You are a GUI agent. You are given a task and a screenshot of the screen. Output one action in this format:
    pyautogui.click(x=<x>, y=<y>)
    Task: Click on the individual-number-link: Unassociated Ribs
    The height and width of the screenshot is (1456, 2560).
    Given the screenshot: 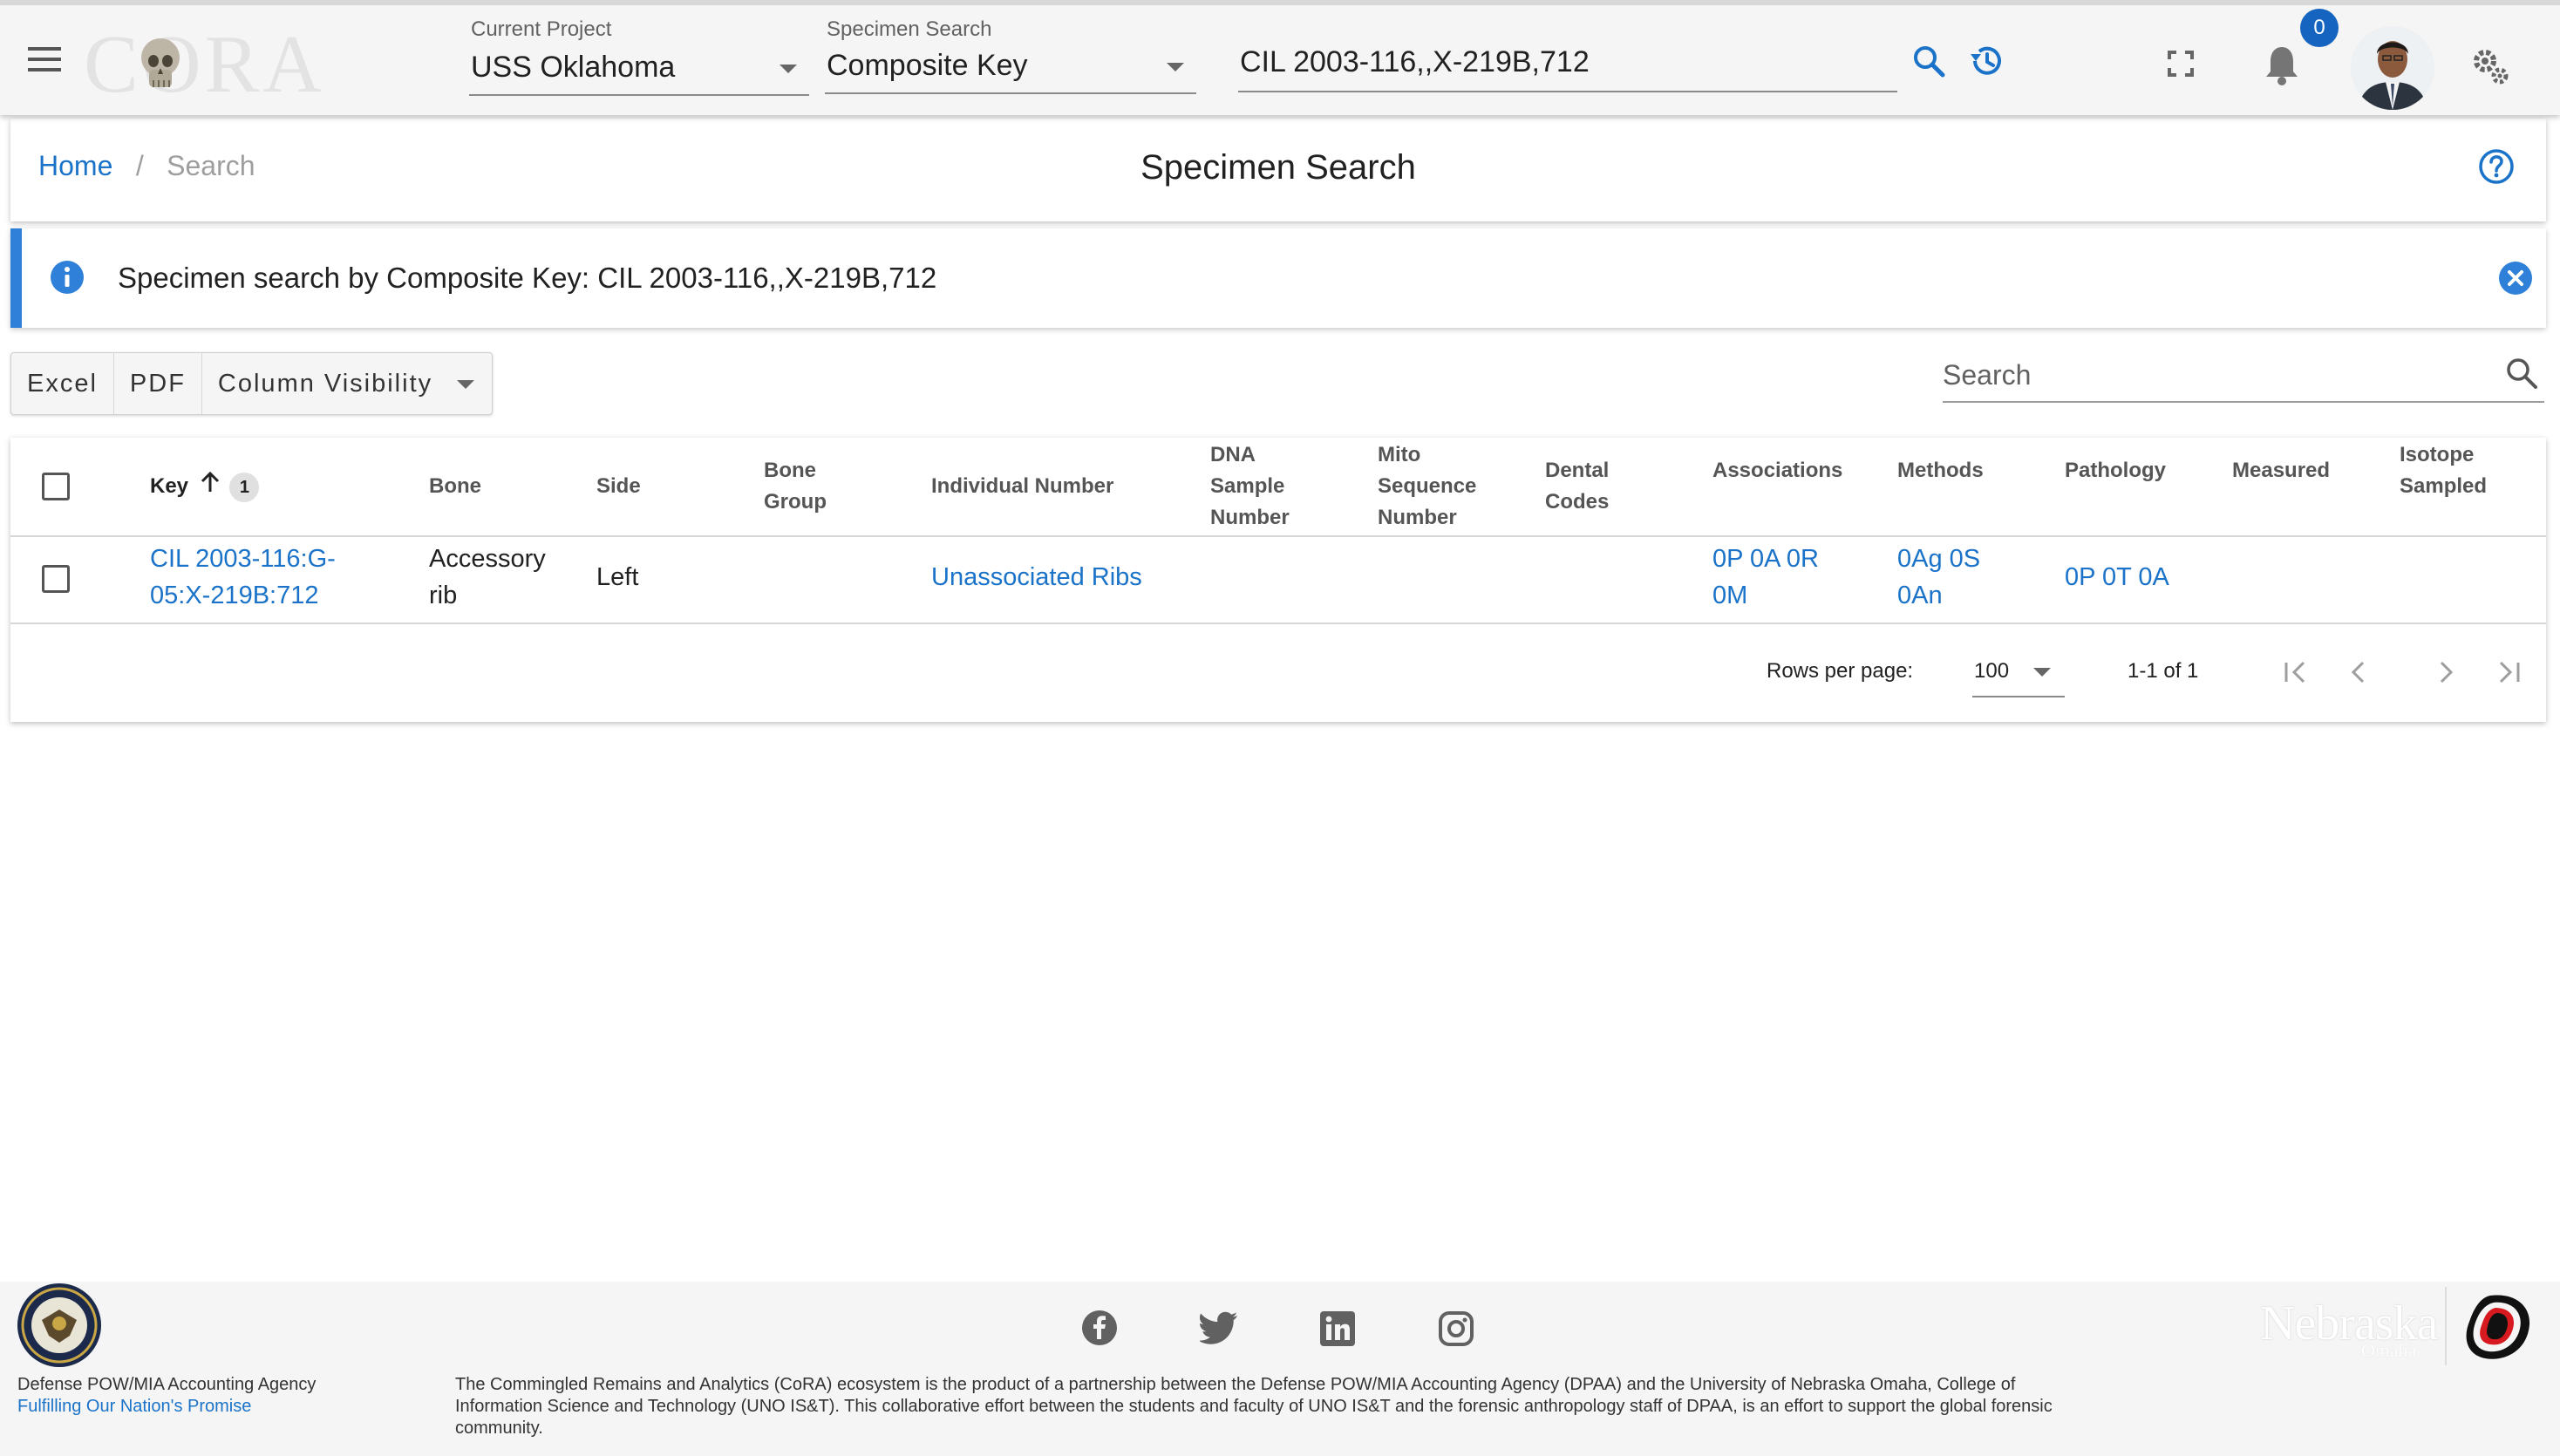 What is the action you would take?
    pyautogui.click(x=1036, y=577)
    